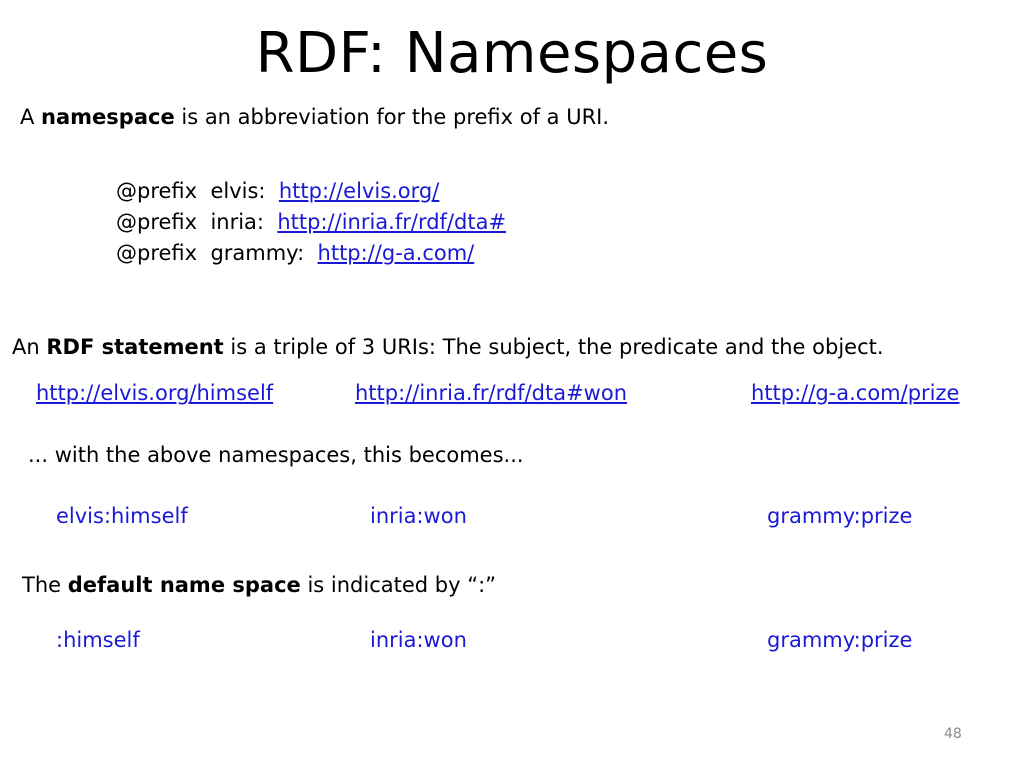 This screenshot has height=768, width=1024. I want to click on prefix-uri-link: http://inria.fr/rdf/dta#, so click(391, 222).